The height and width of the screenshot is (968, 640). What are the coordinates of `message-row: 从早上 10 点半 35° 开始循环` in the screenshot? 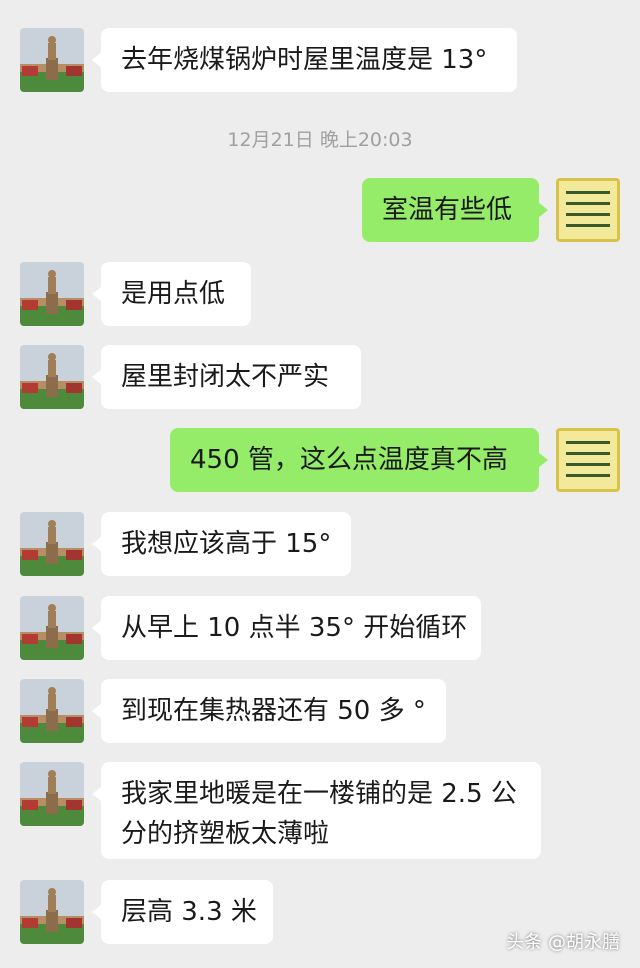 It's located at (320, 628).